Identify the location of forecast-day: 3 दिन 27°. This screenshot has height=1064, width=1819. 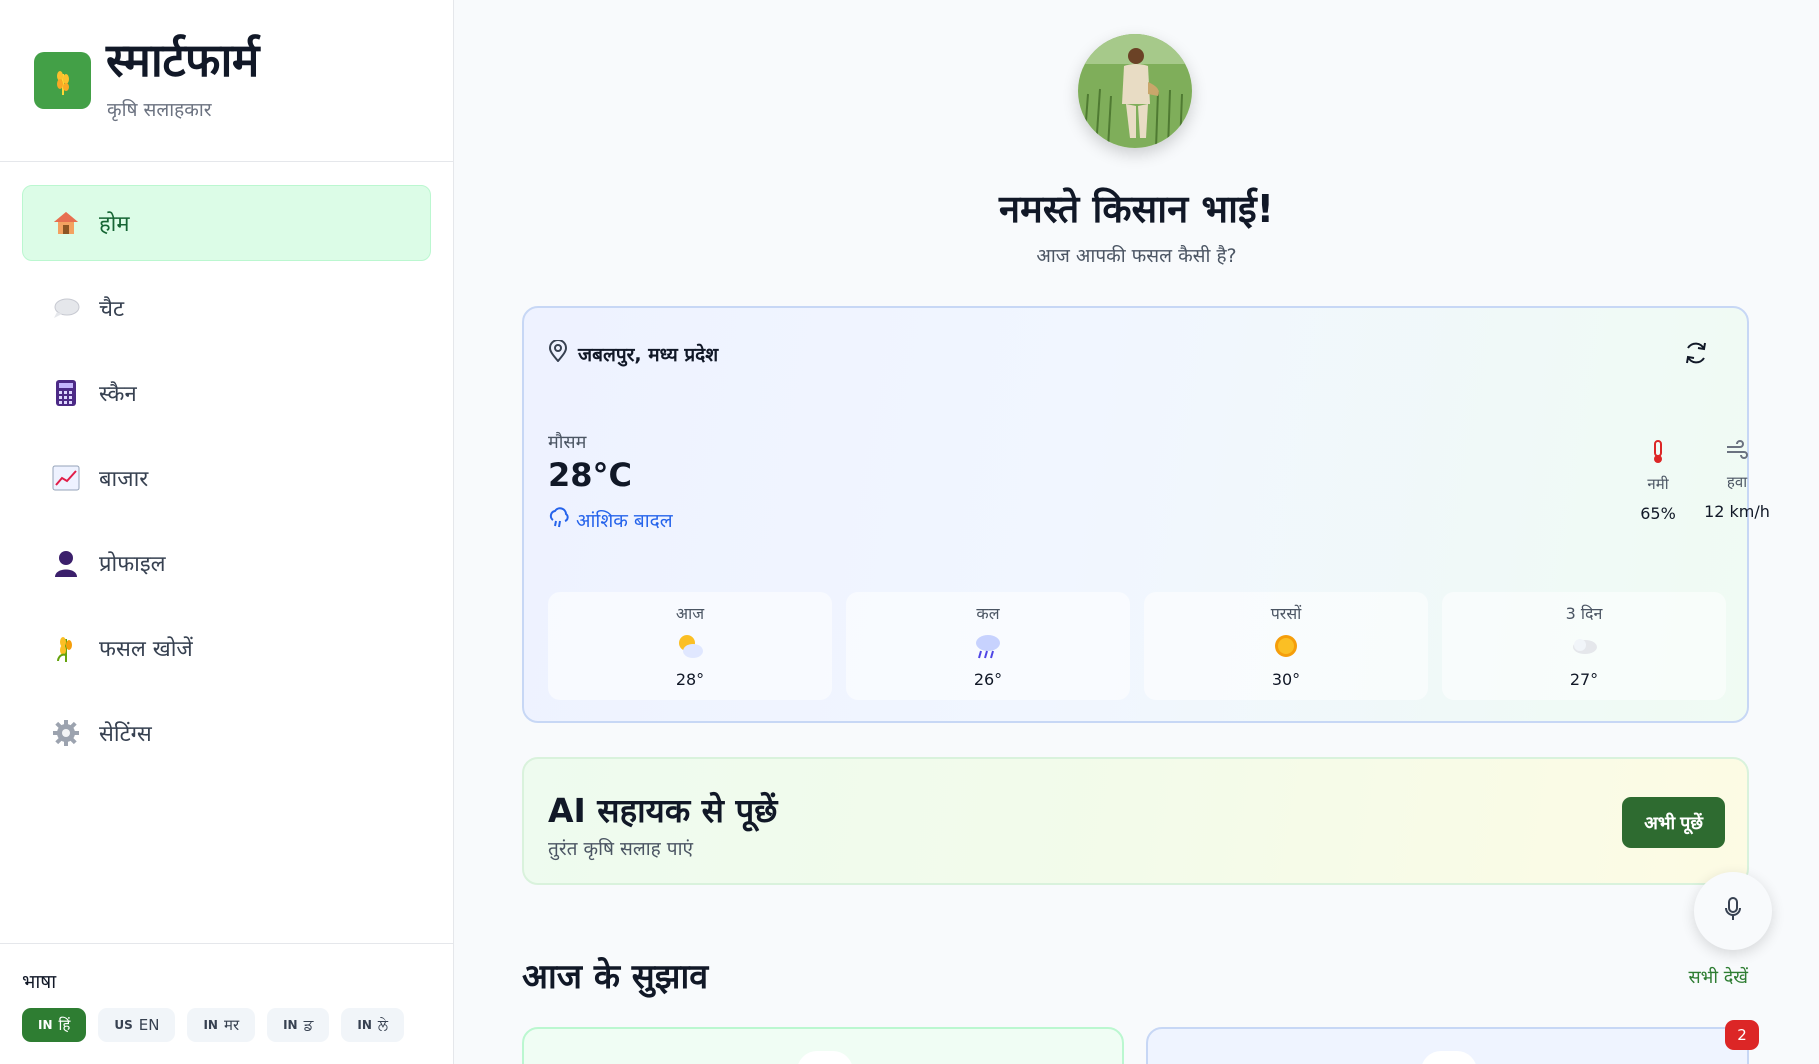
(1584, 646).